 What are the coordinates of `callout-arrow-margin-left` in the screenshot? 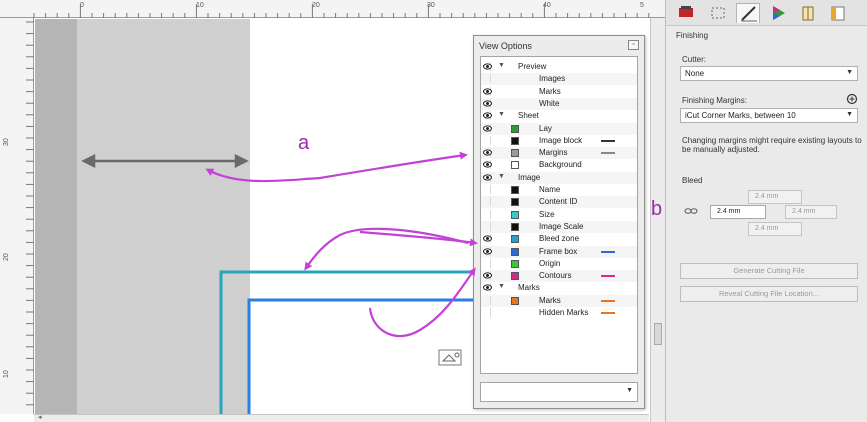 It's located at (263, 175).